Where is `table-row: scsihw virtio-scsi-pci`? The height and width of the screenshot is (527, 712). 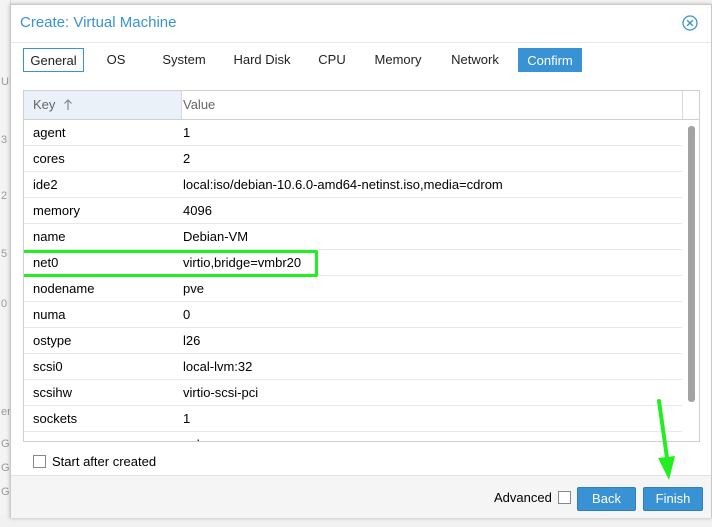
table-row: scsihw virtio-scsi-pci is located at coordinates (353, 393).